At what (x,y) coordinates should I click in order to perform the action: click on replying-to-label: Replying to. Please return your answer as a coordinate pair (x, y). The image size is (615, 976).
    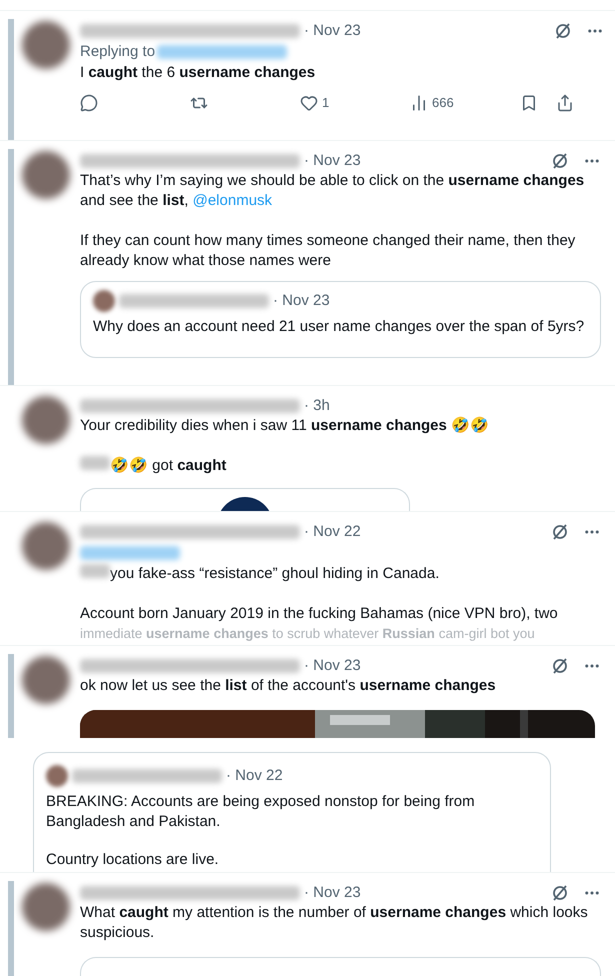
    Looking at the image, I should click on (118, 52).